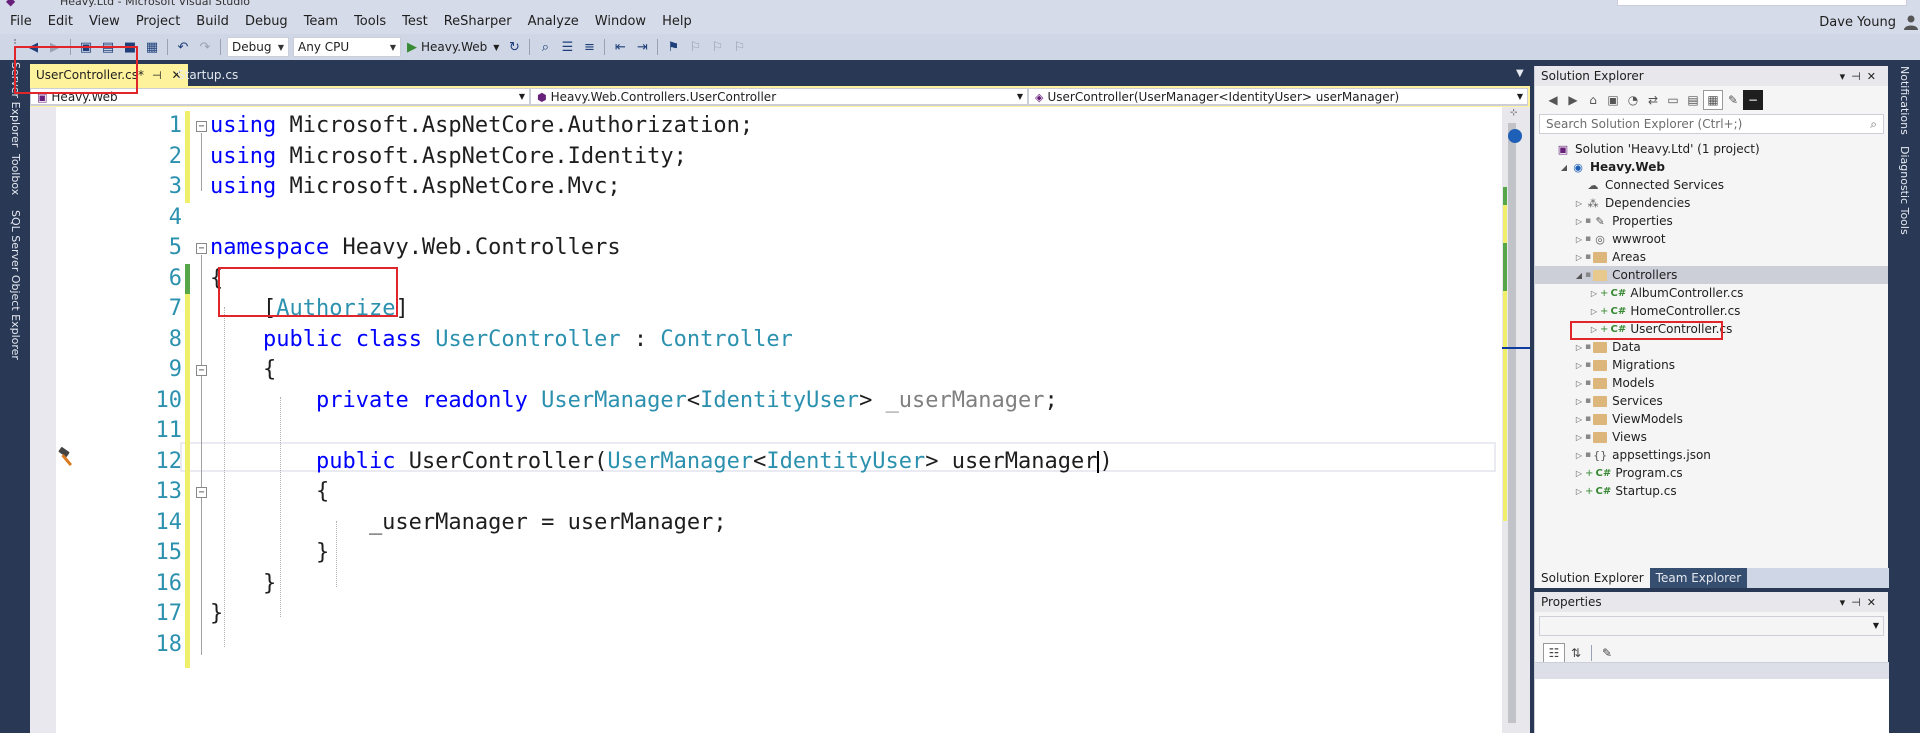  Describe the element at coordinates (1904, 190) in the screenshot. I see `diagnostic-tools-tab: Diagnostic Tools` at that location.